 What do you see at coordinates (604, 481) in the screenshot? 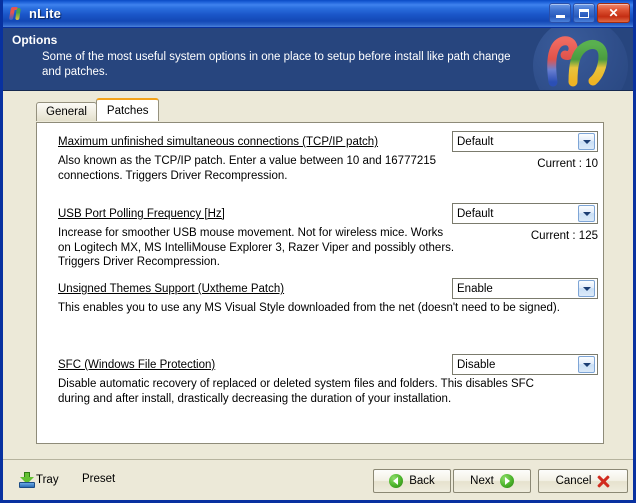
I see `close-x-icon` at bounding box center [604, 481].